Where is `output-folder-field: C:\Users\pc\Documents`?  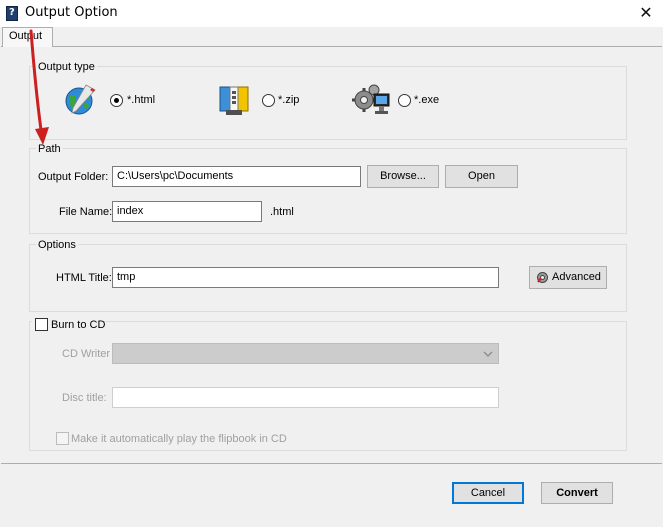
output-folder-field: C:\Users\pc\Documents is located at coordinates (236, 176).